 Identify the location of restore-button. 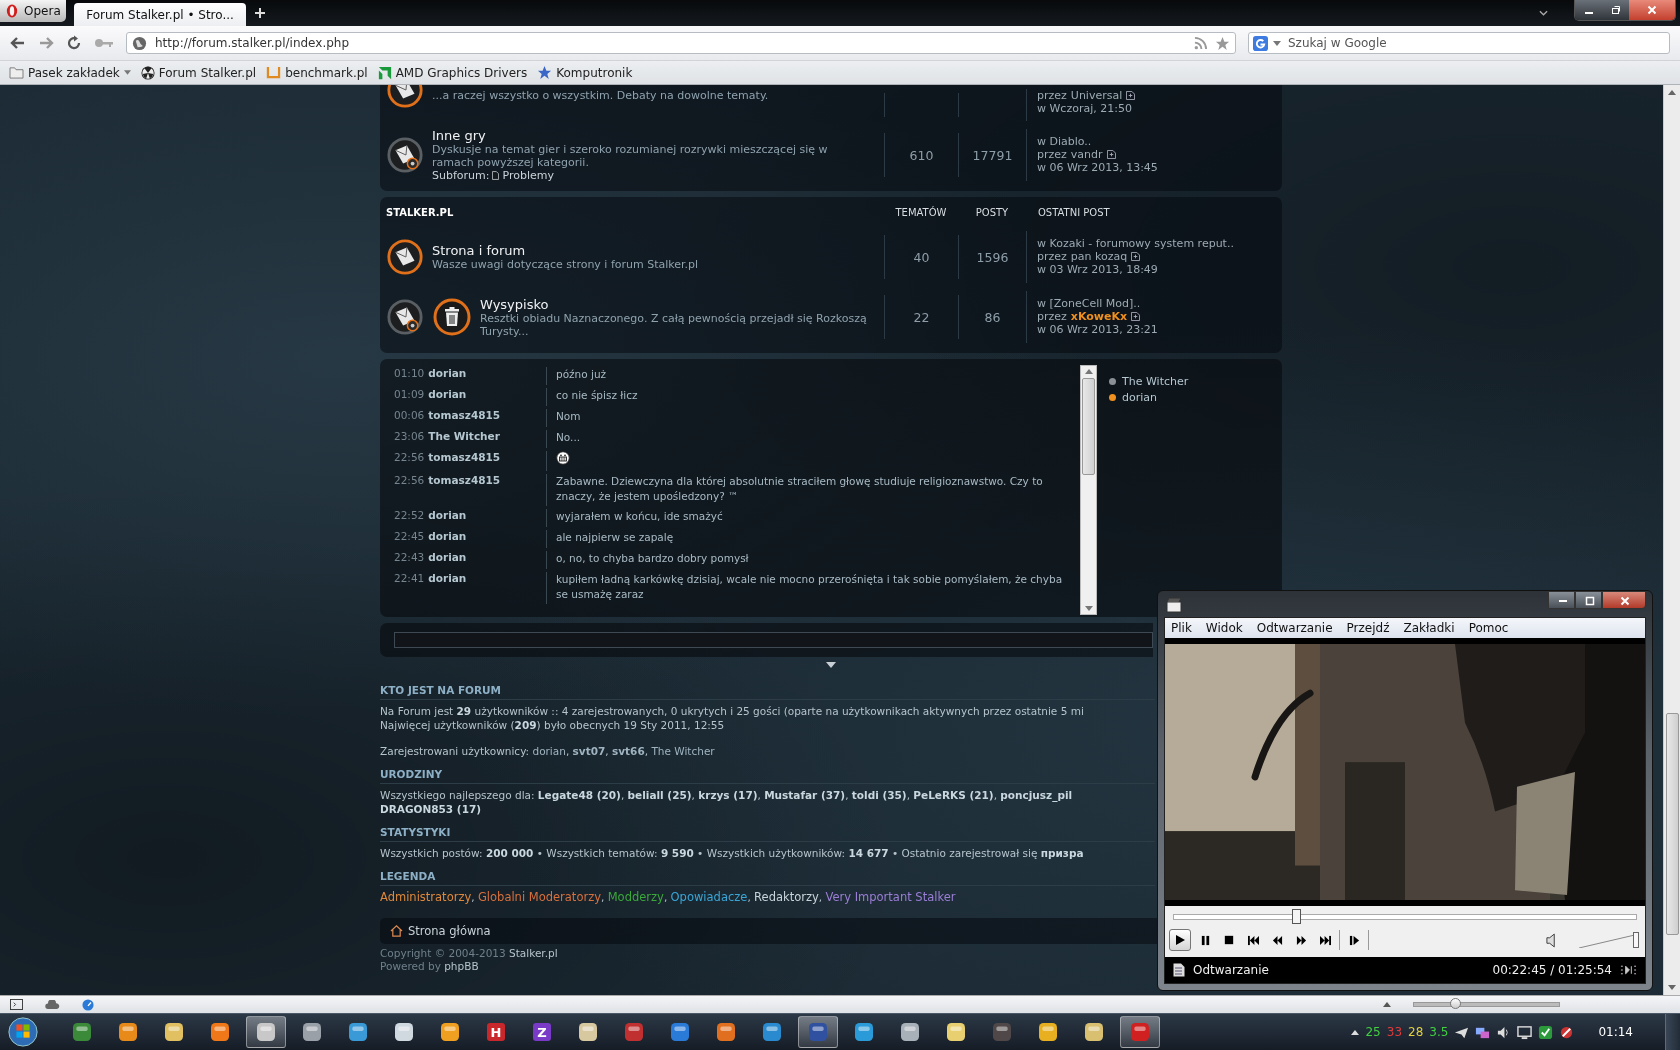
(1615, 10).